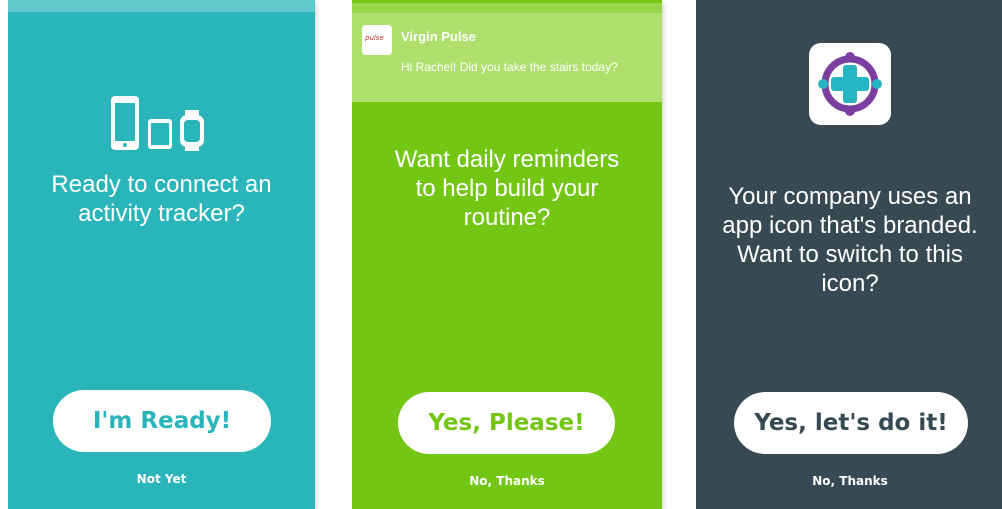 The width and height of the screenshot is (1002, 509). I want to click on headline-line: app icon that's branded., so click(850, 225).